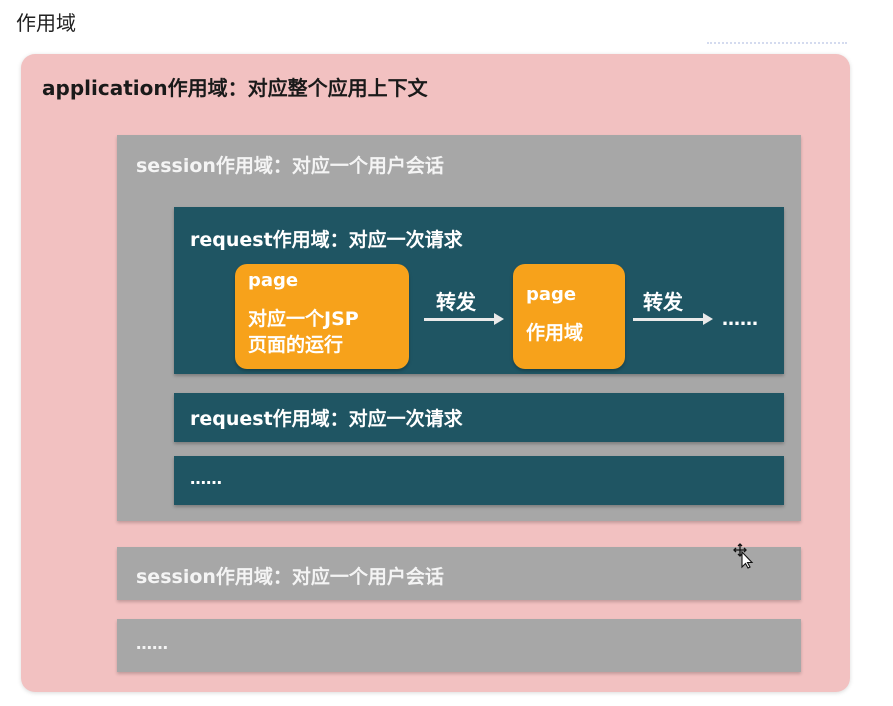 The width and height of the screenshot is (893, 706). I want to click on move-cursor-icon, so click(744, 558).